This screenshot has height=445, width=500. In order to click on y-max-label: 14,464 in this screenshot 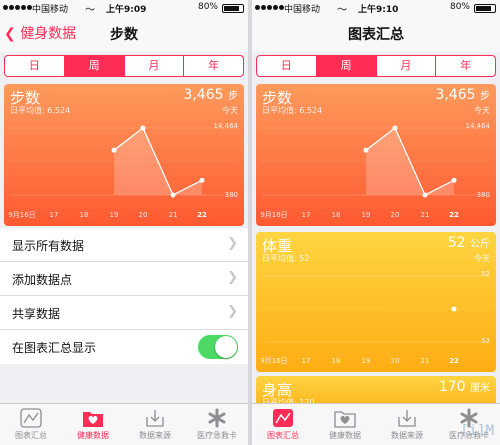, I will do `click(226, 126)`.